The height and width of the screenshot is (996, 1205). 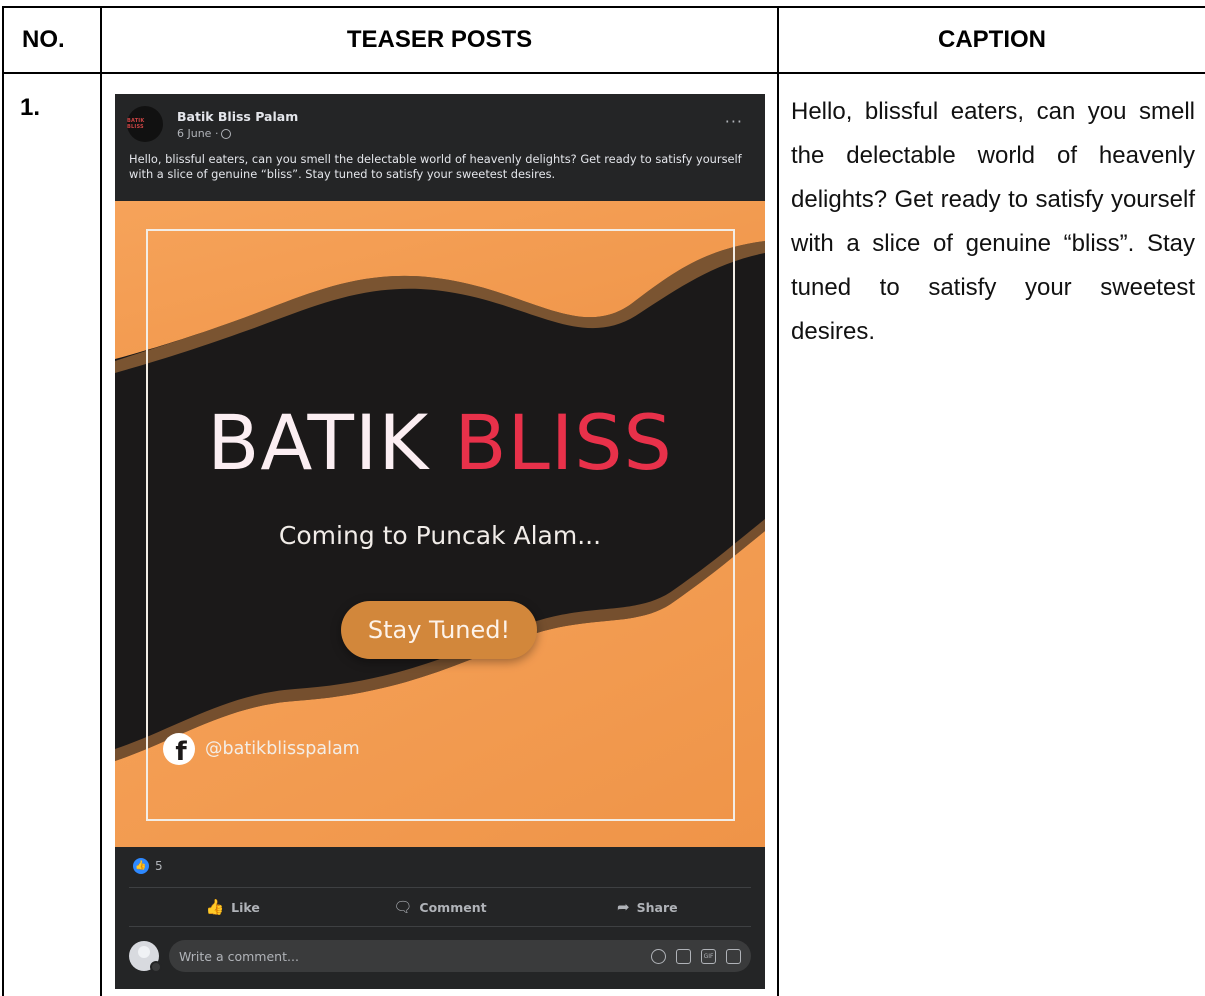 I want to click on share-icon: ➦, so click(x=623, y=907).